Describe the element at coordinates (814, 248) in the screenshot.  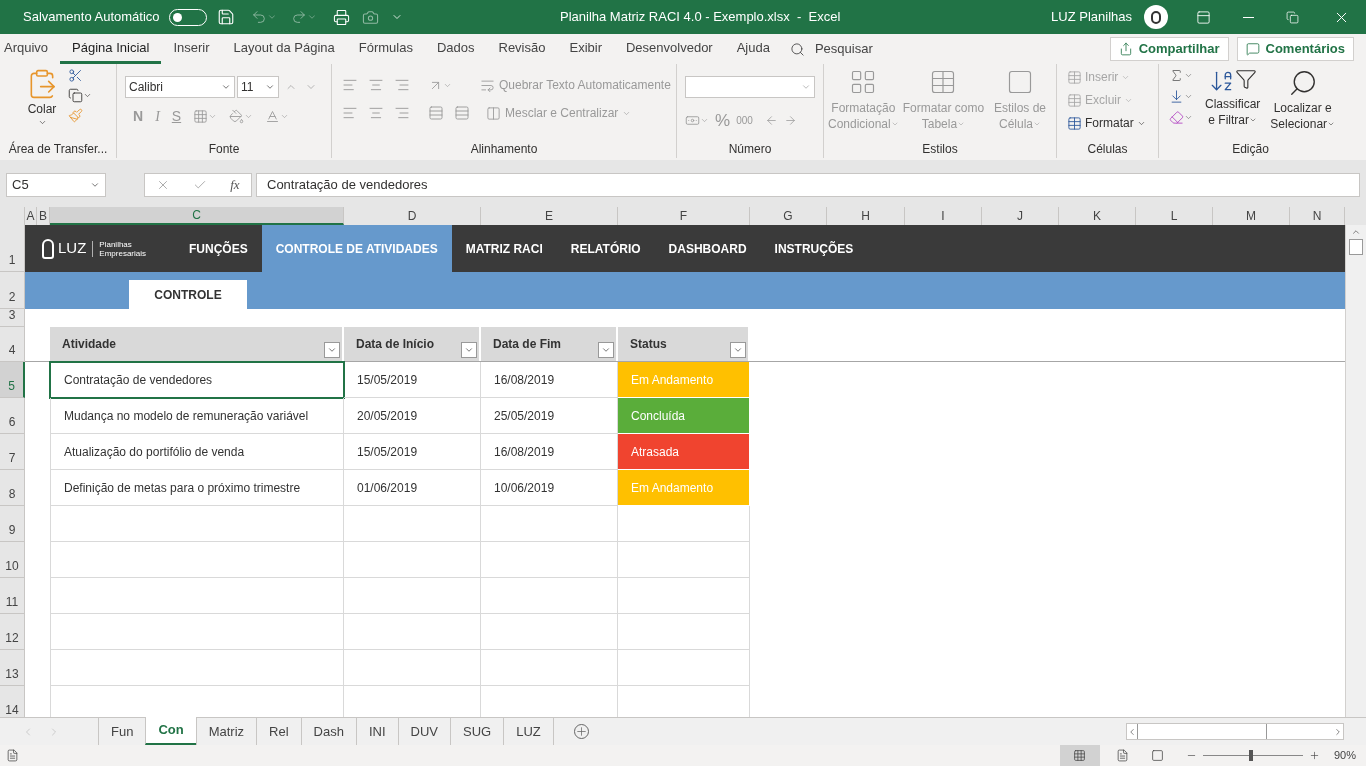
I see `nav-tab: INSTRUÇÕES` at that location.